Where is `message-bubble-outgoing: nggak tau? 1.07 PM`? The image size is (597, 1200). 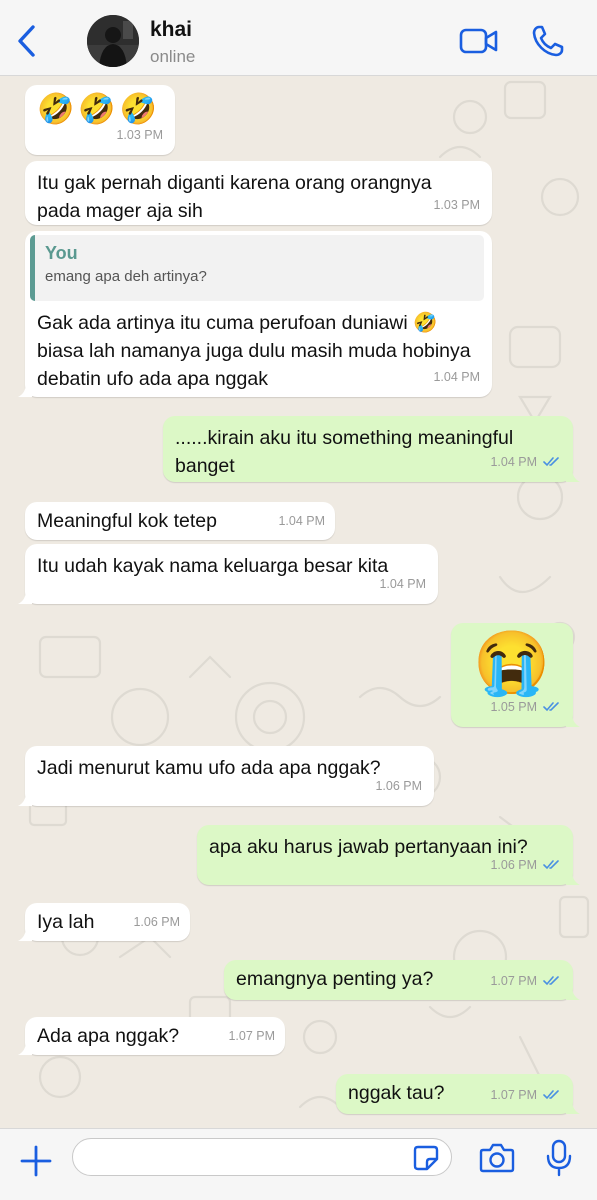 message-bubble-outgoing: nggak tau? 1.07 PM is located at coordinates (458, 1094).